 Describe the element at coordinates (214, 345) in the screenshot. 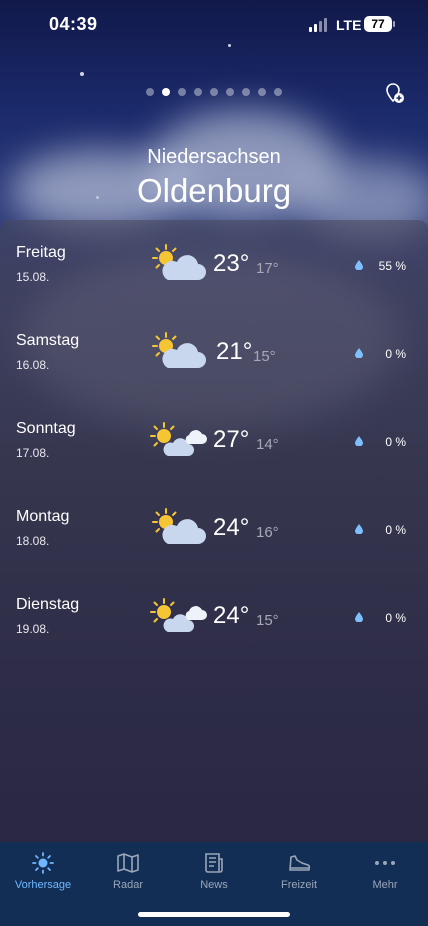

I see `forecast-row: Samstag 16.08. 21° 15° 0 %` at that location.